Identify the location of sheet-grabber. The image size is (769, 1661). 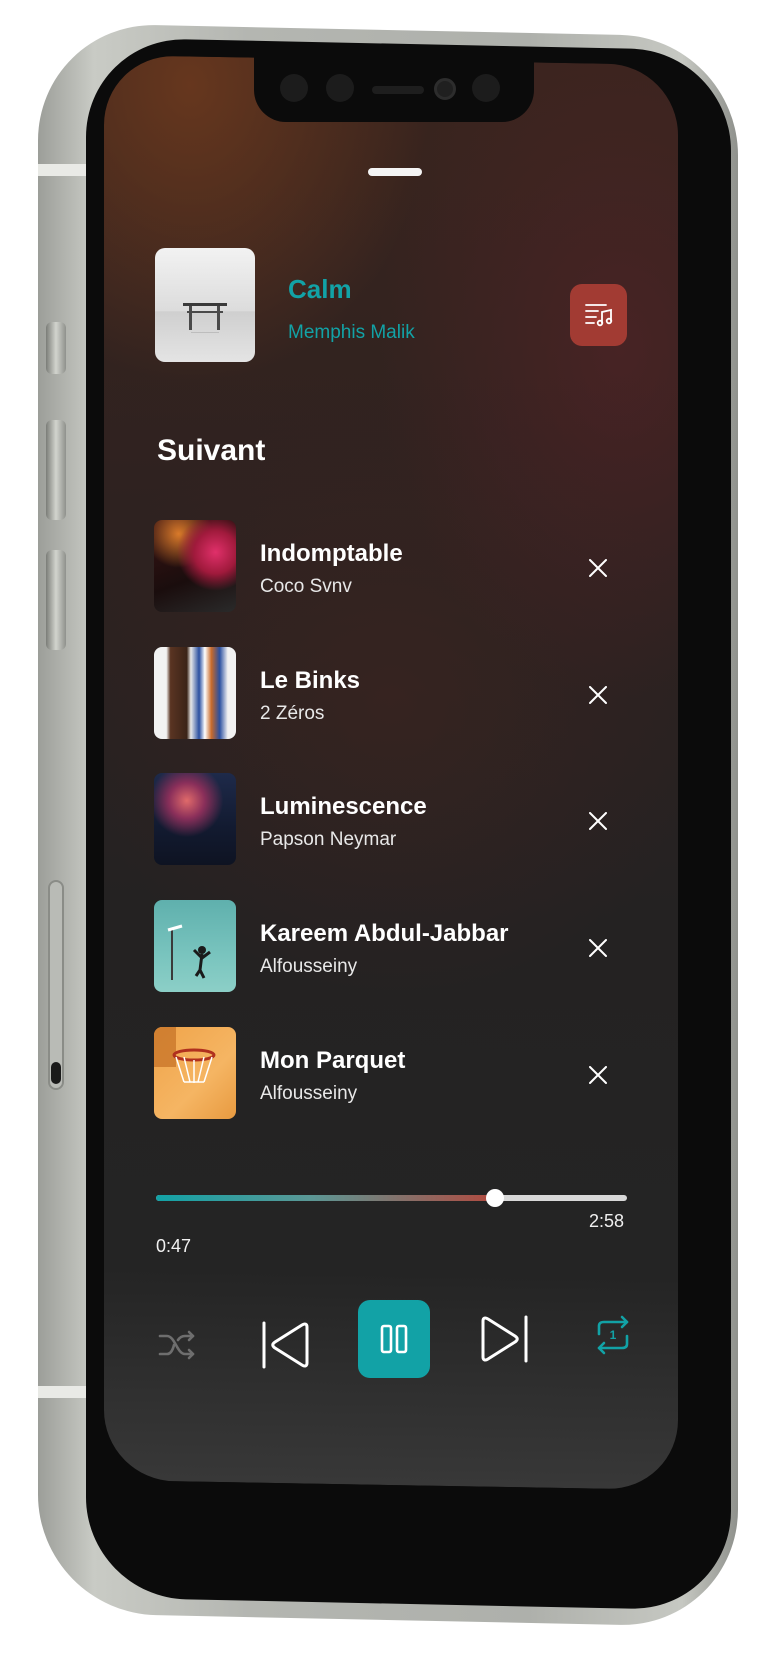
(395, 172).